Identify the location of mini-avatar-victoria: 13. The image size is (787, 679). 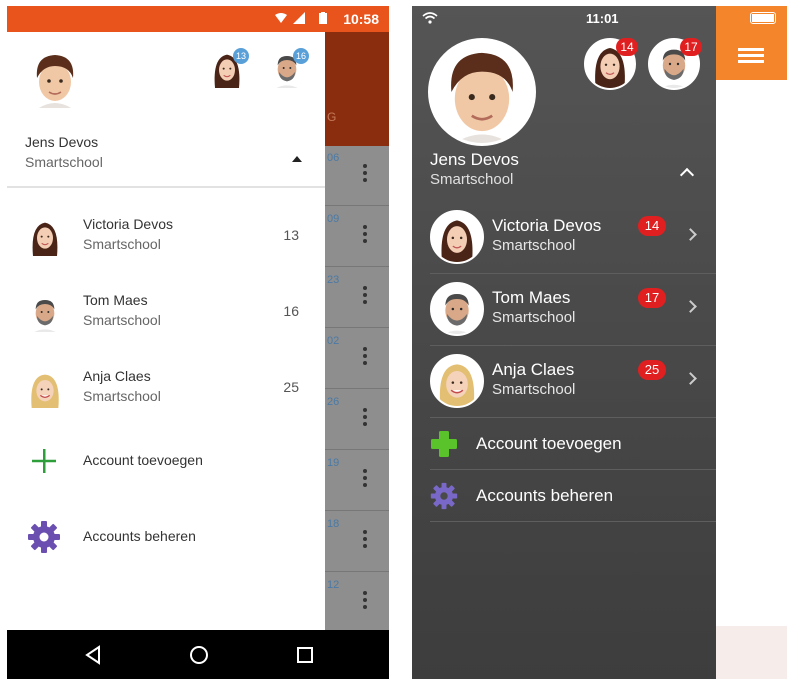
(228, 68).